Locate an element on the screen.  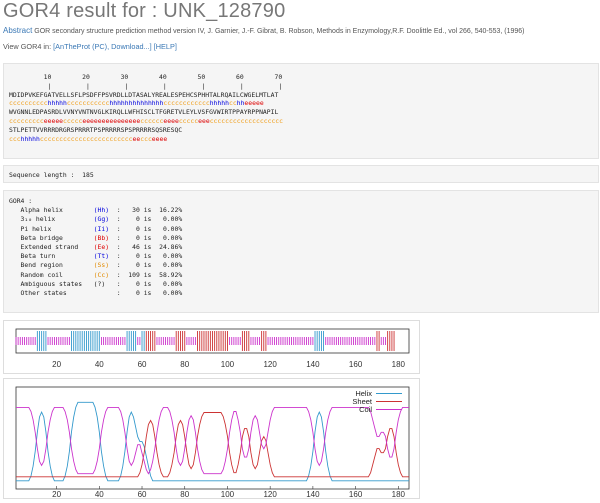
gor4-row-code: (?) is located at coordinates (105, 283).